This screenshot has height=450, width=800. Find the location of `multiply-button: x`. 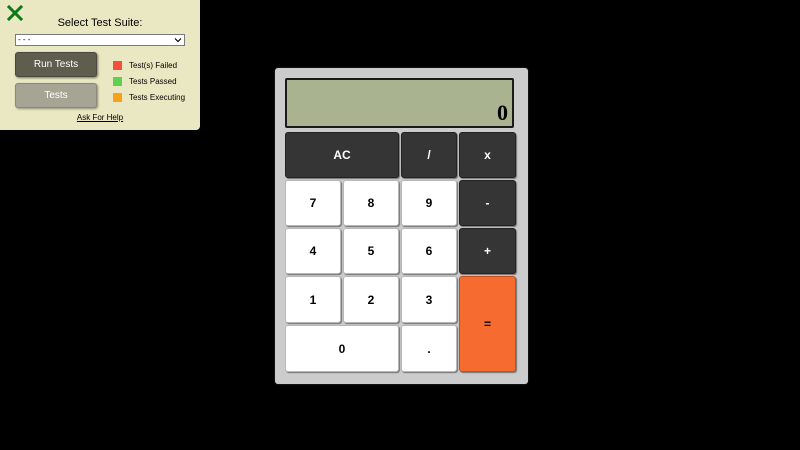

multiply-button: x is located at coordinates (487, 155).